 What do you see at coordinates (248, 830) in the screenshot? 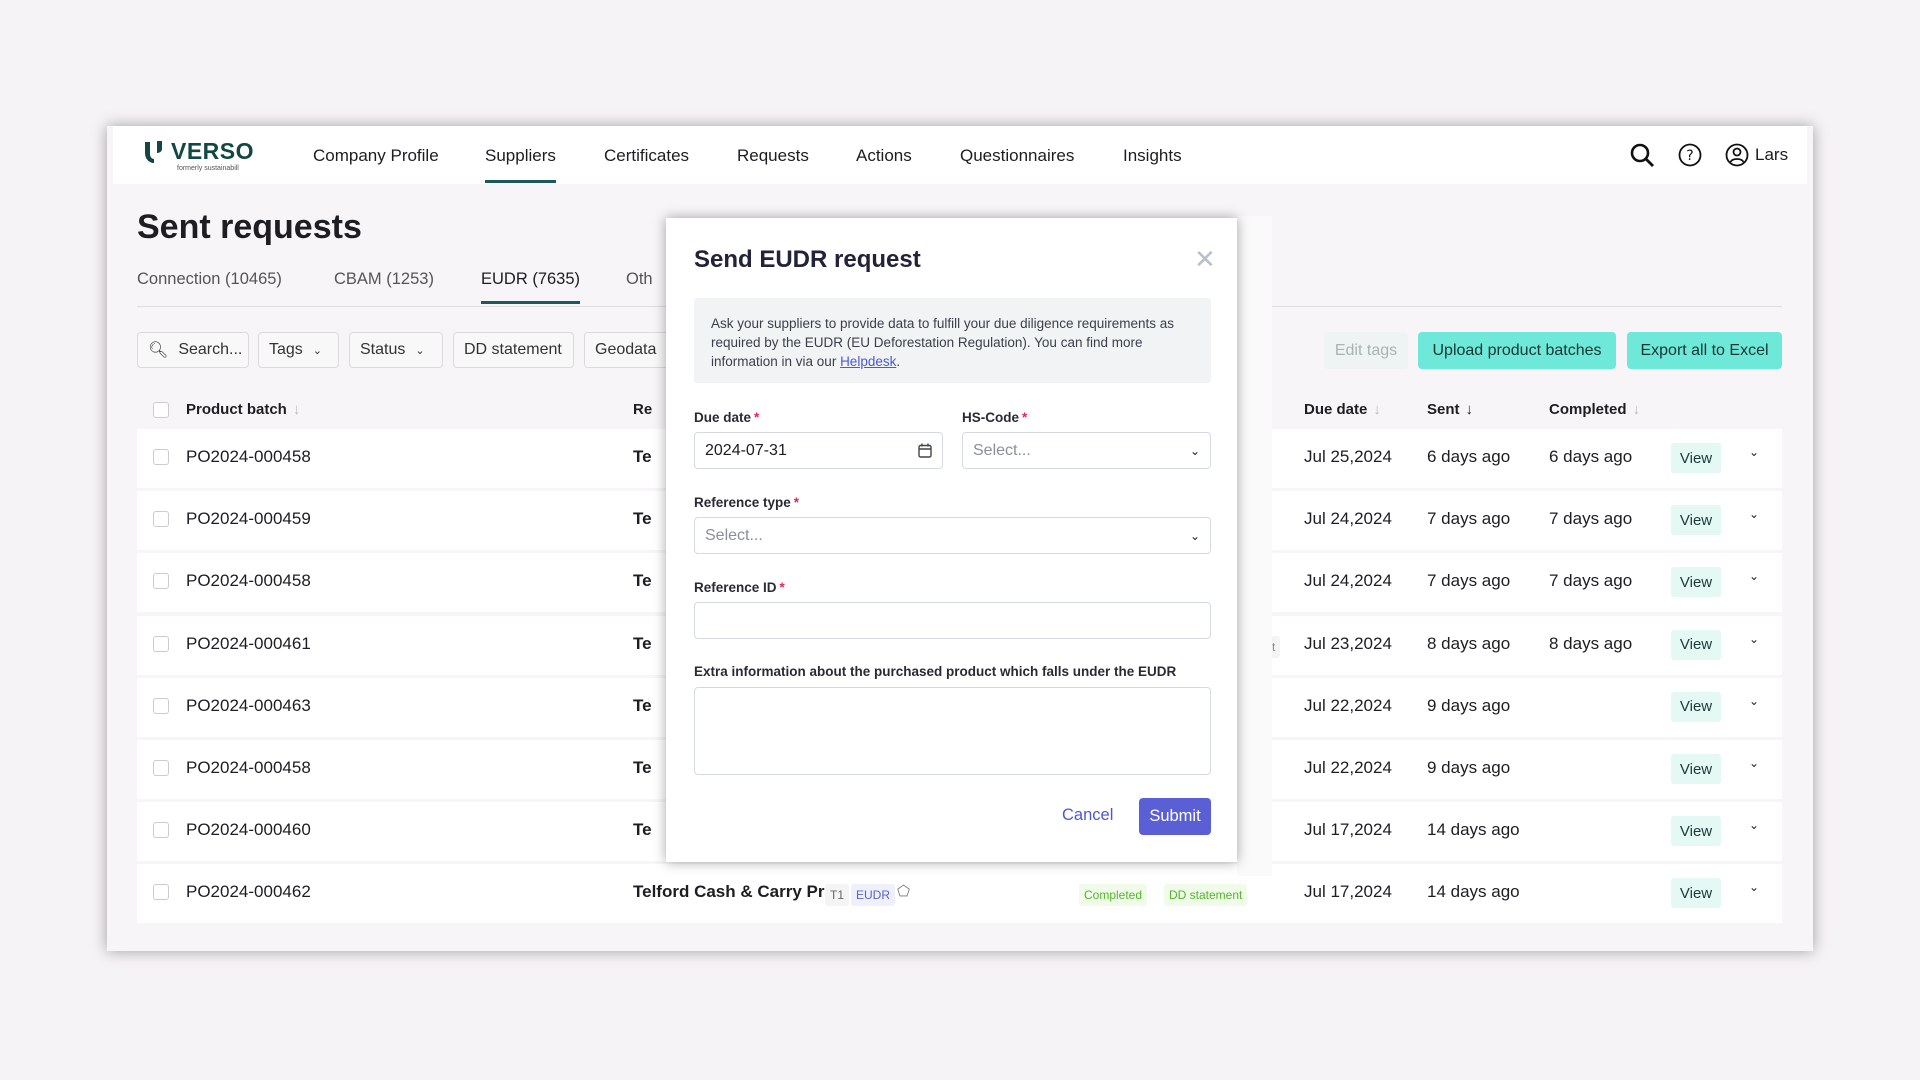
I see `product-batch: PO2024-000460` at bounding box center [248, 830].